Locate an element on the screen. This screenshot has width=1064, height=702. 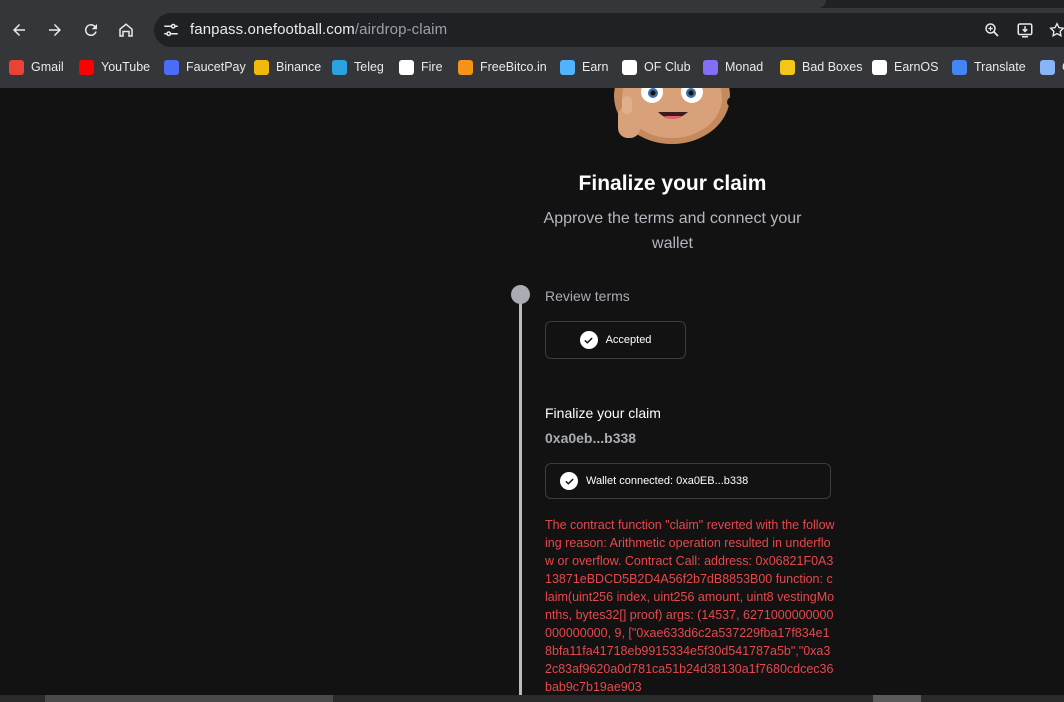
bookmark-star-icon is located at coordinates (1056, 30).